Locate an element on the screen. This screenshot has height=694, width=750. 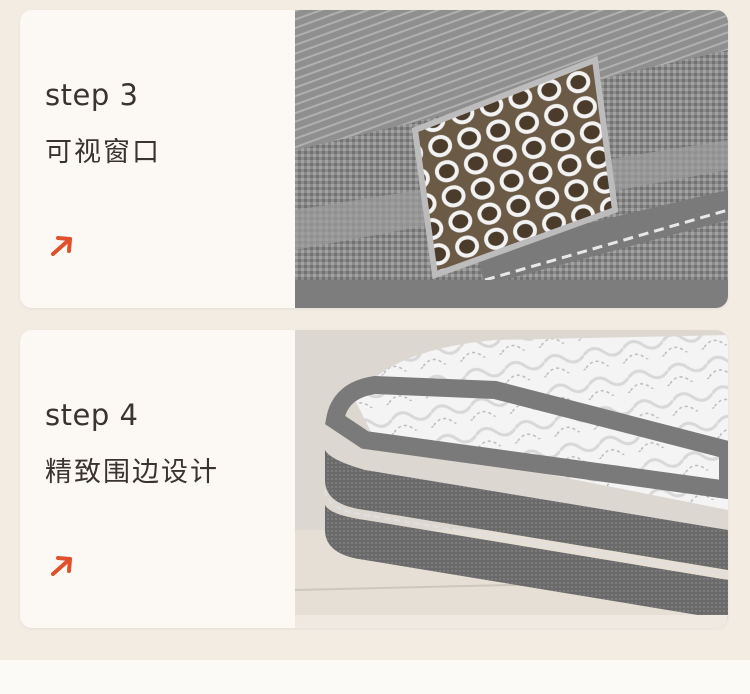
step-label: step 4 is located at coordinates (92, 415).